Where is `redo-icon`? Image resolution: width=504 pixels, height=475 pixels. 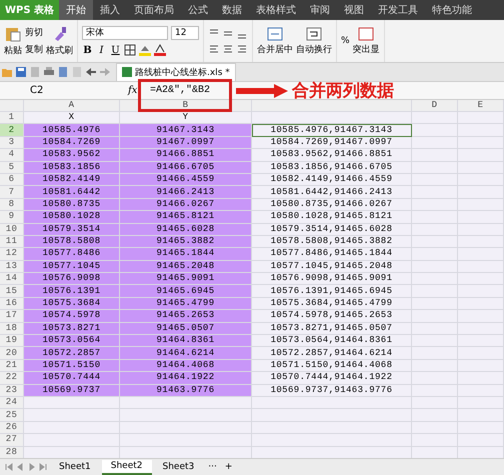 redo-icon is located at coordinates (105, 72).